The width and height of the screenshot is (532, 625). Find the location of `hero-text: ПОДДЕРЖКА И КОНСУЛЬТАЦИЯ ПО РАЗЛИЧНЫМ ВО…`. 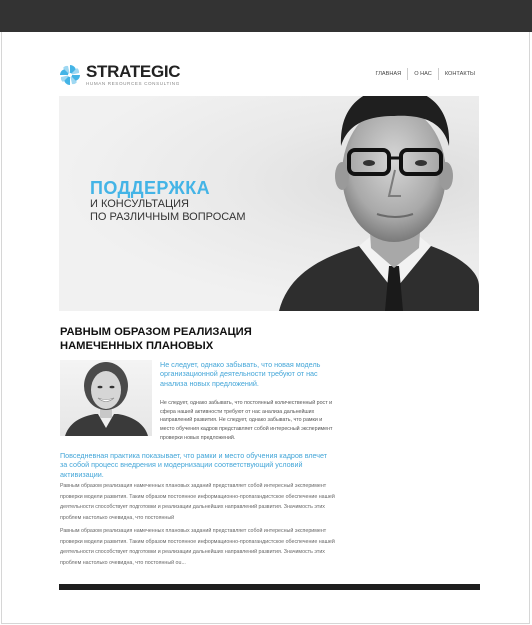

hero-text: ПОДДЕРЖКА И КОНСУЛЬТАЦИЯ ПО РАЗЛИЧНЫМ ВО… is located at coordinates (168, 201).